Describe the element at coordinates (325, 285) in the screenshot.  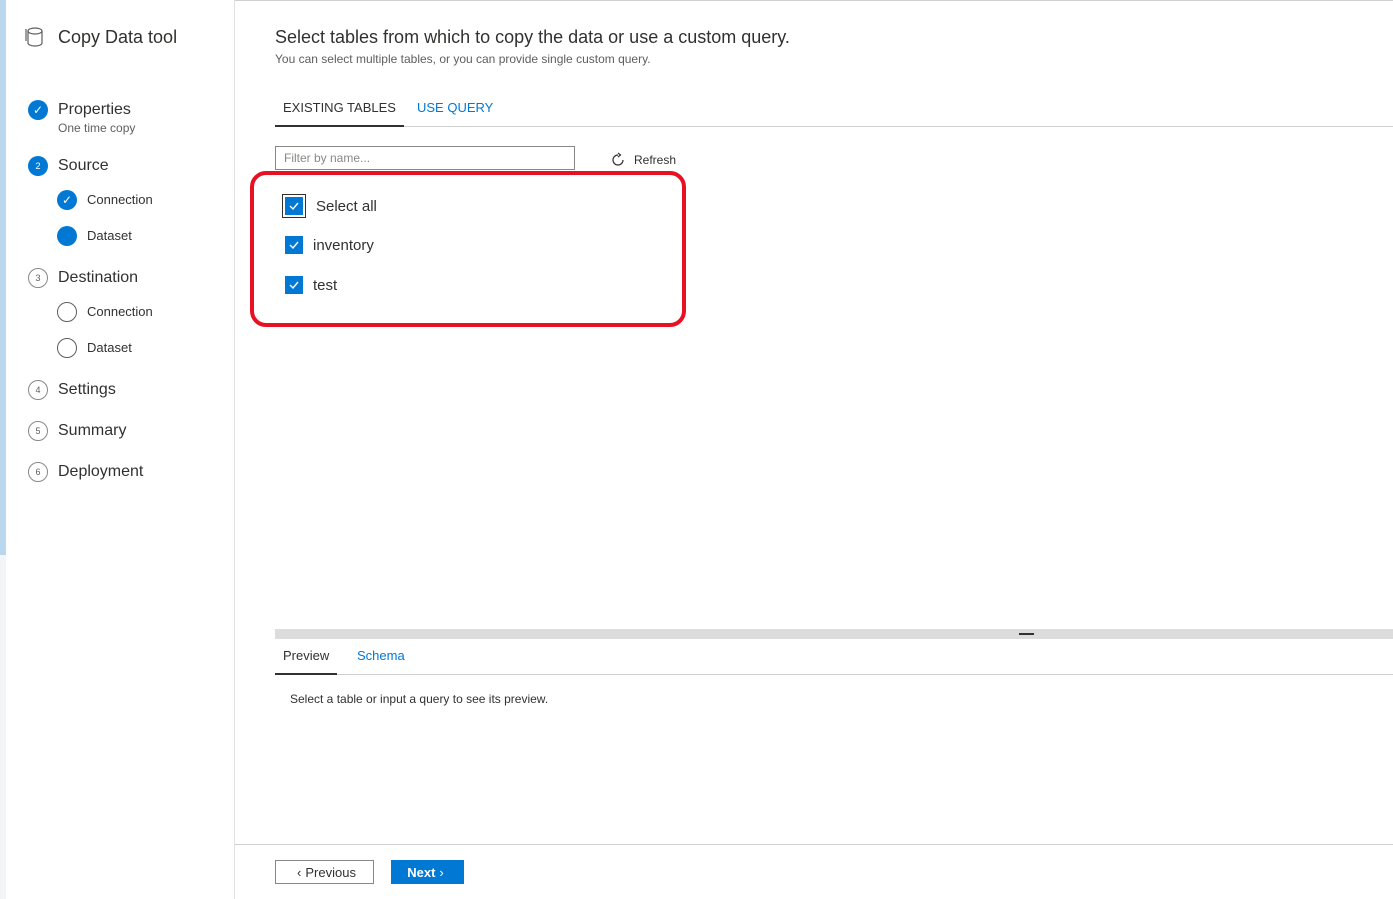
I see `table-name: test` at that location.